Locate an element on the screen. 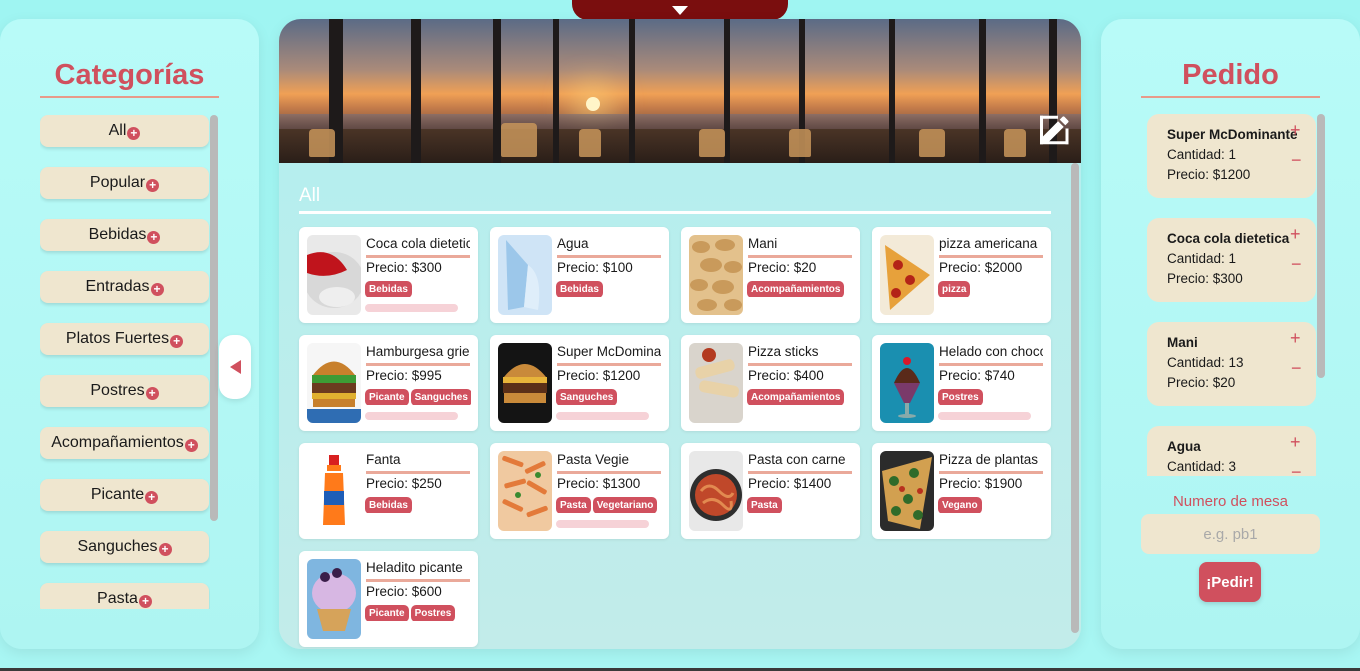 The image size is (1360, 671). product-price: Precio: $250 is located at coordinates (404, 483).